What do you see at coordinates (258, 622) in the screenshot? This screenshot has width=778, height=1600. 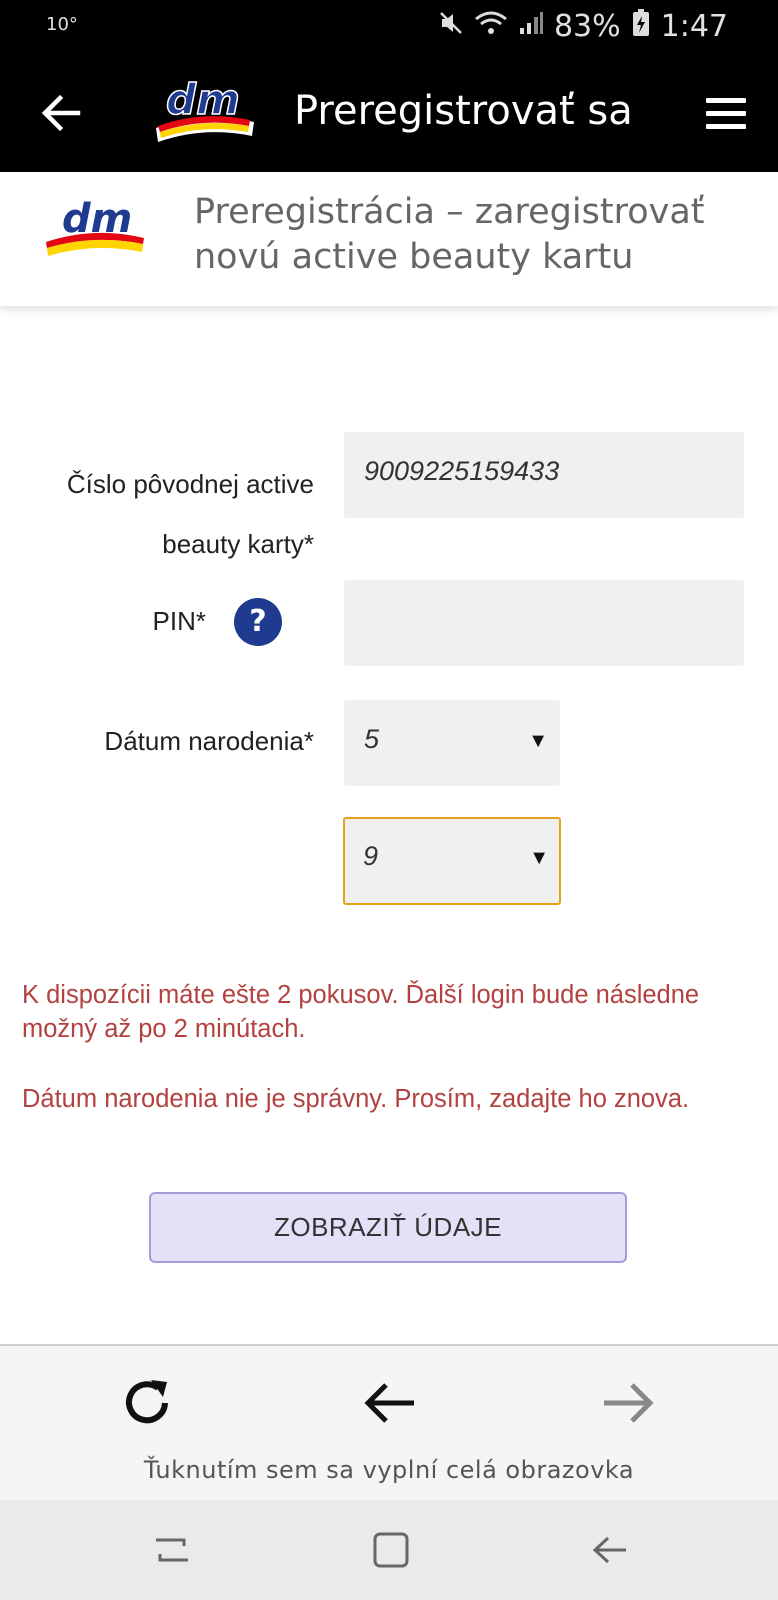 I see `pin-help-icon: ?` at bounding box center [258, 622].